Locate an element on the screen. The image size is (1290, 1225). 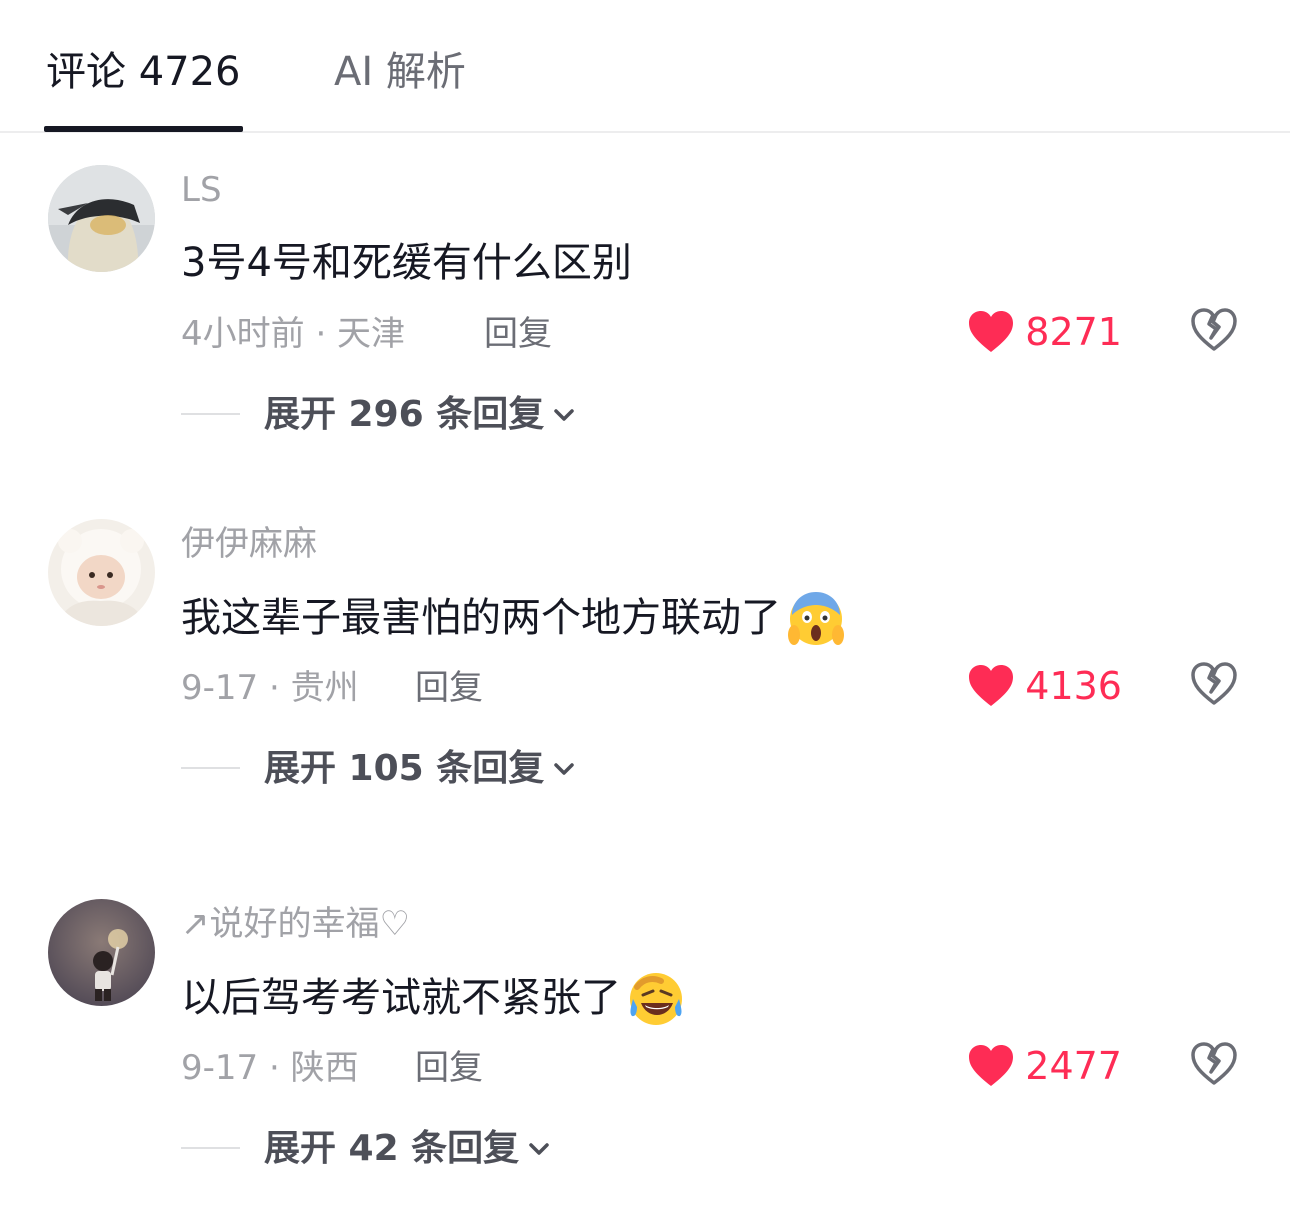
expand-replies-button: 展开 296 条回复 is located at coordinates (421, 415).